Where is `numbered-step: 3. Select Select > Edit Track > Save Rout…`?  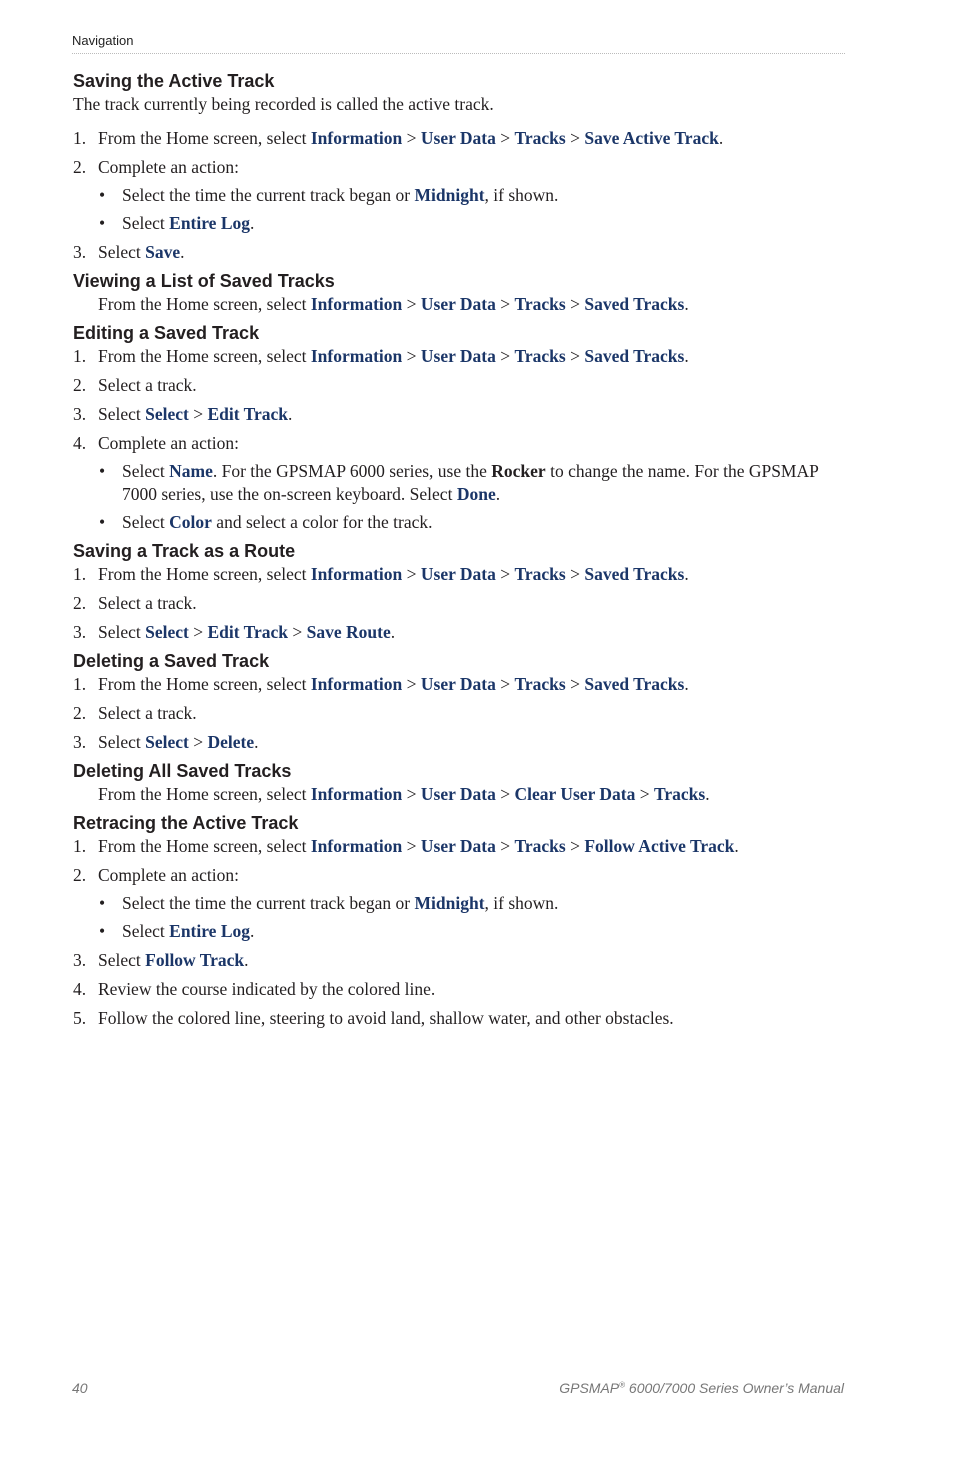
numbered-step: 3. Select Select > Edit Track > Save Rout… is located at coordinates (463, 632).